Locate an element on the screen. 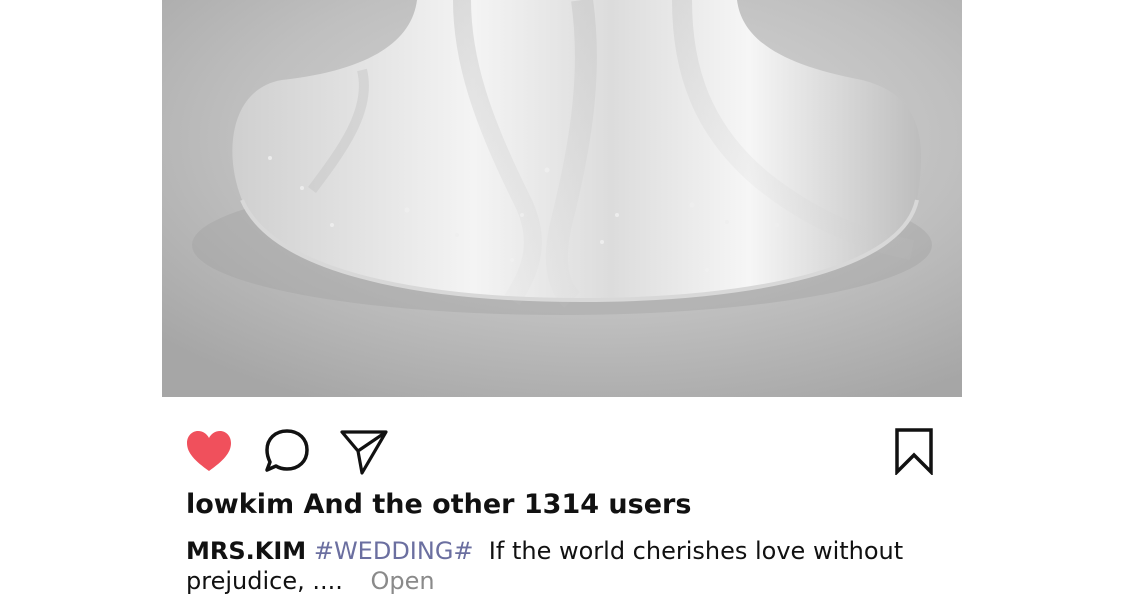 The width and height of the screenshot is (1125, 614). send-icon is located at coordinates (364, 451).